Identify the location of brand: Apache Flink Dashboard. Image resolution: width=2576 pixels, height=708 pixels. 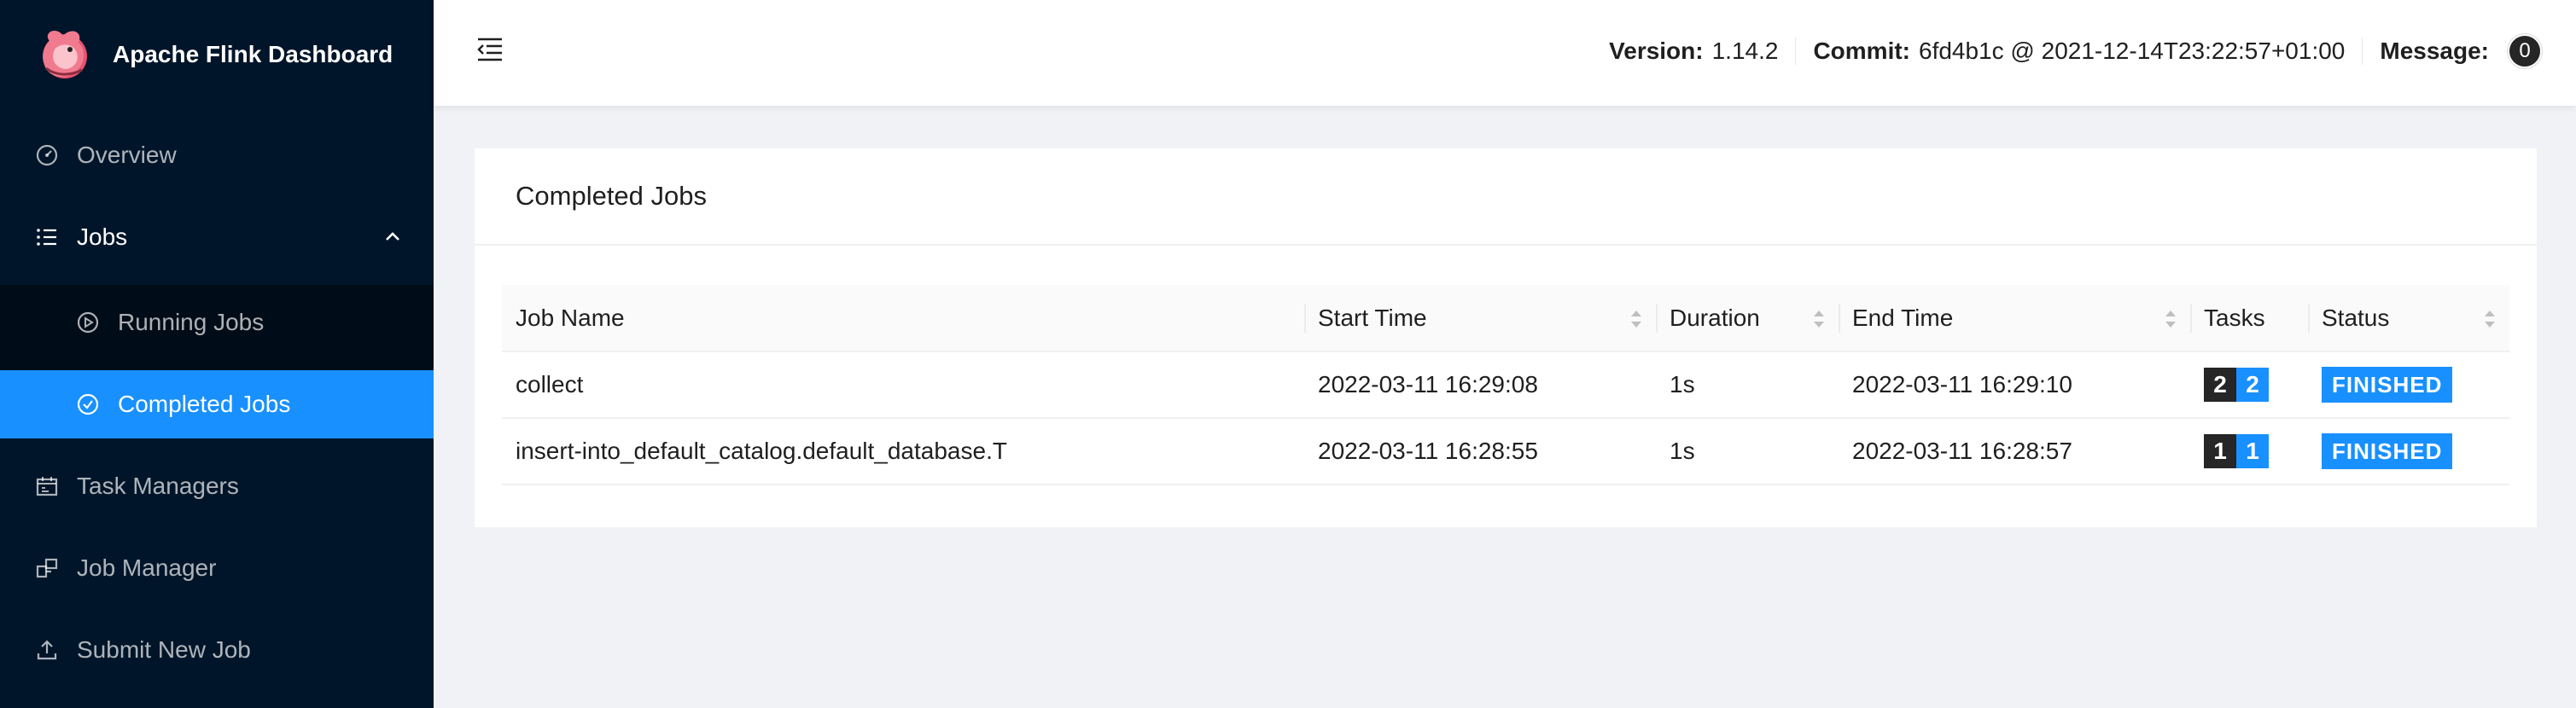
(217, 54).